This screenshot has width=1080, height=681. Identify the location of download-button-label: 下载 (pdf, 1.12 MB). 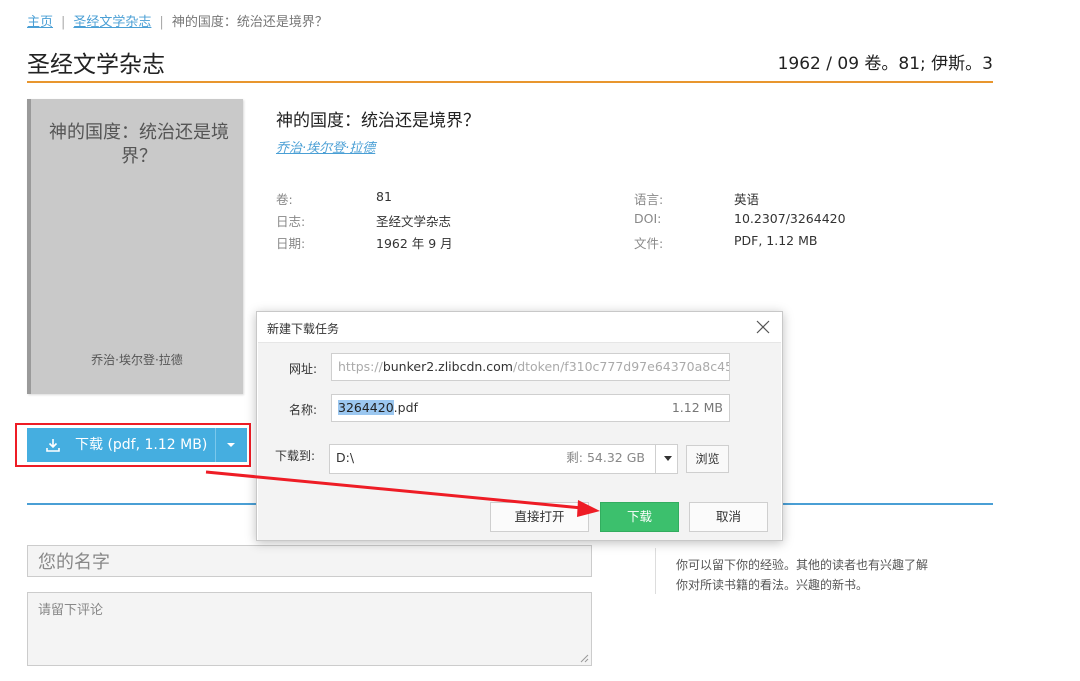
(141, 445).